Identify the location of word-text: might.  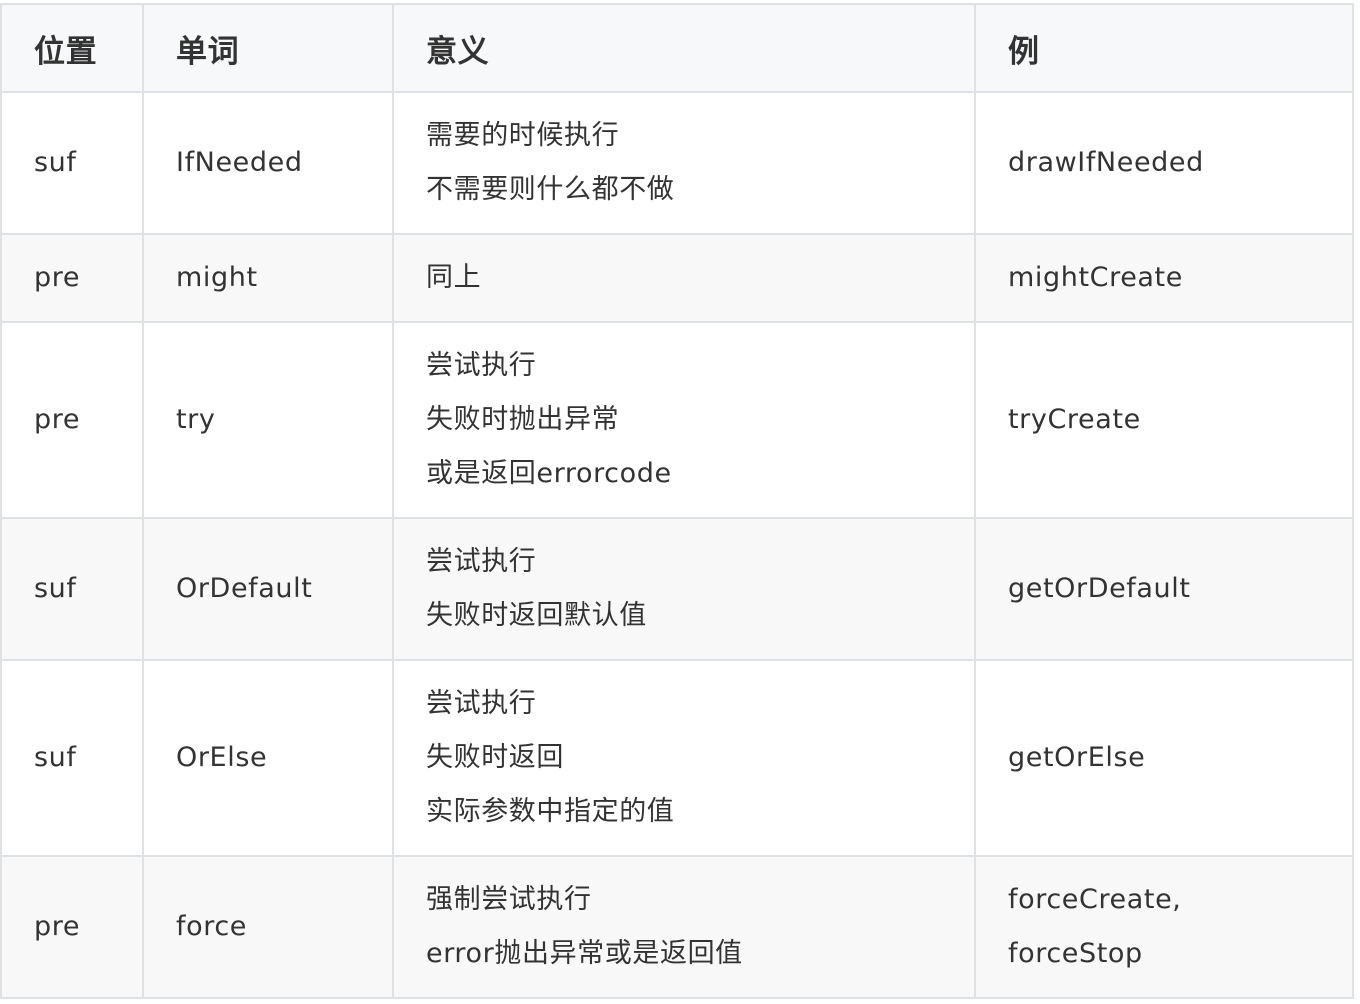
(217, 277).